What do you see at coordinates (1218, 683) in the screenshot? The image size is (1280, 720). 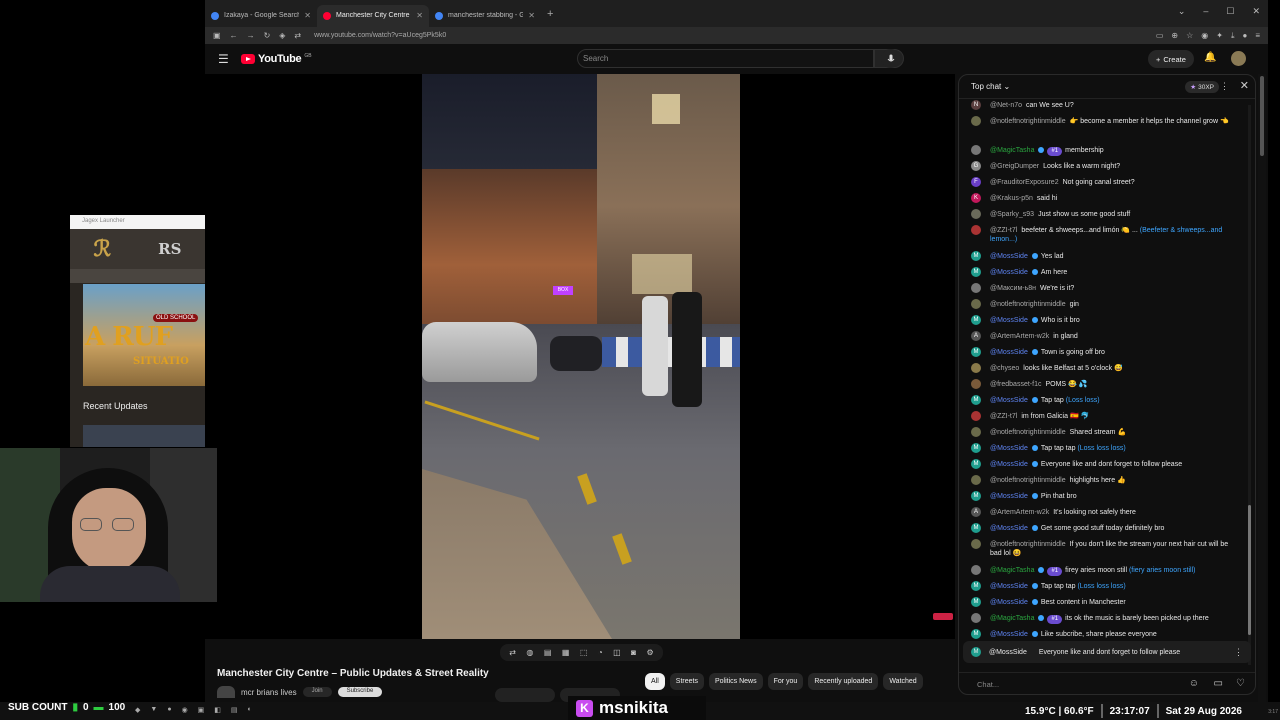 I see `super-chat-icon: ▭` at bounding box center [1218, 683].